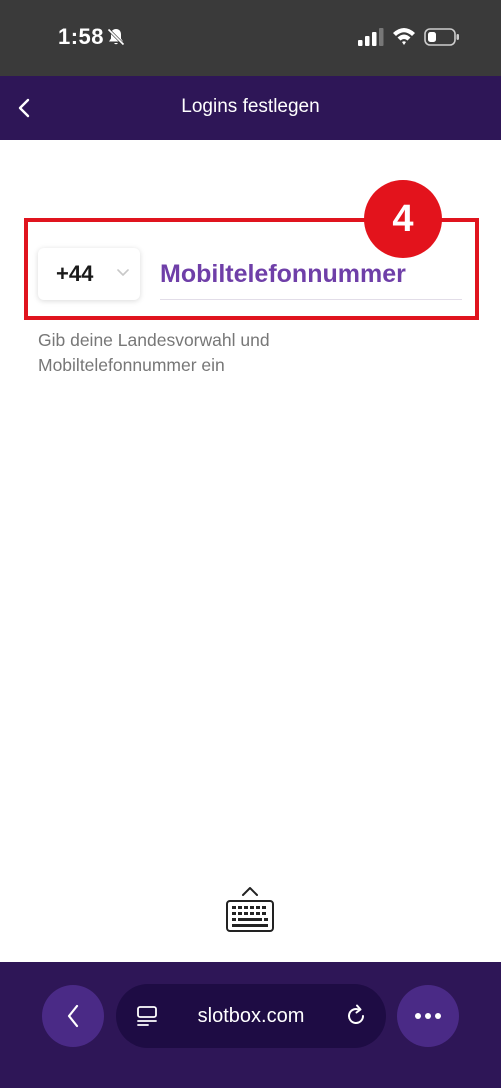 This screenshot has height=1088, width=501. Describe the element at coordinates (251, 1016) in the screenshot. I see `address-bar: slotbox.com` at that location.